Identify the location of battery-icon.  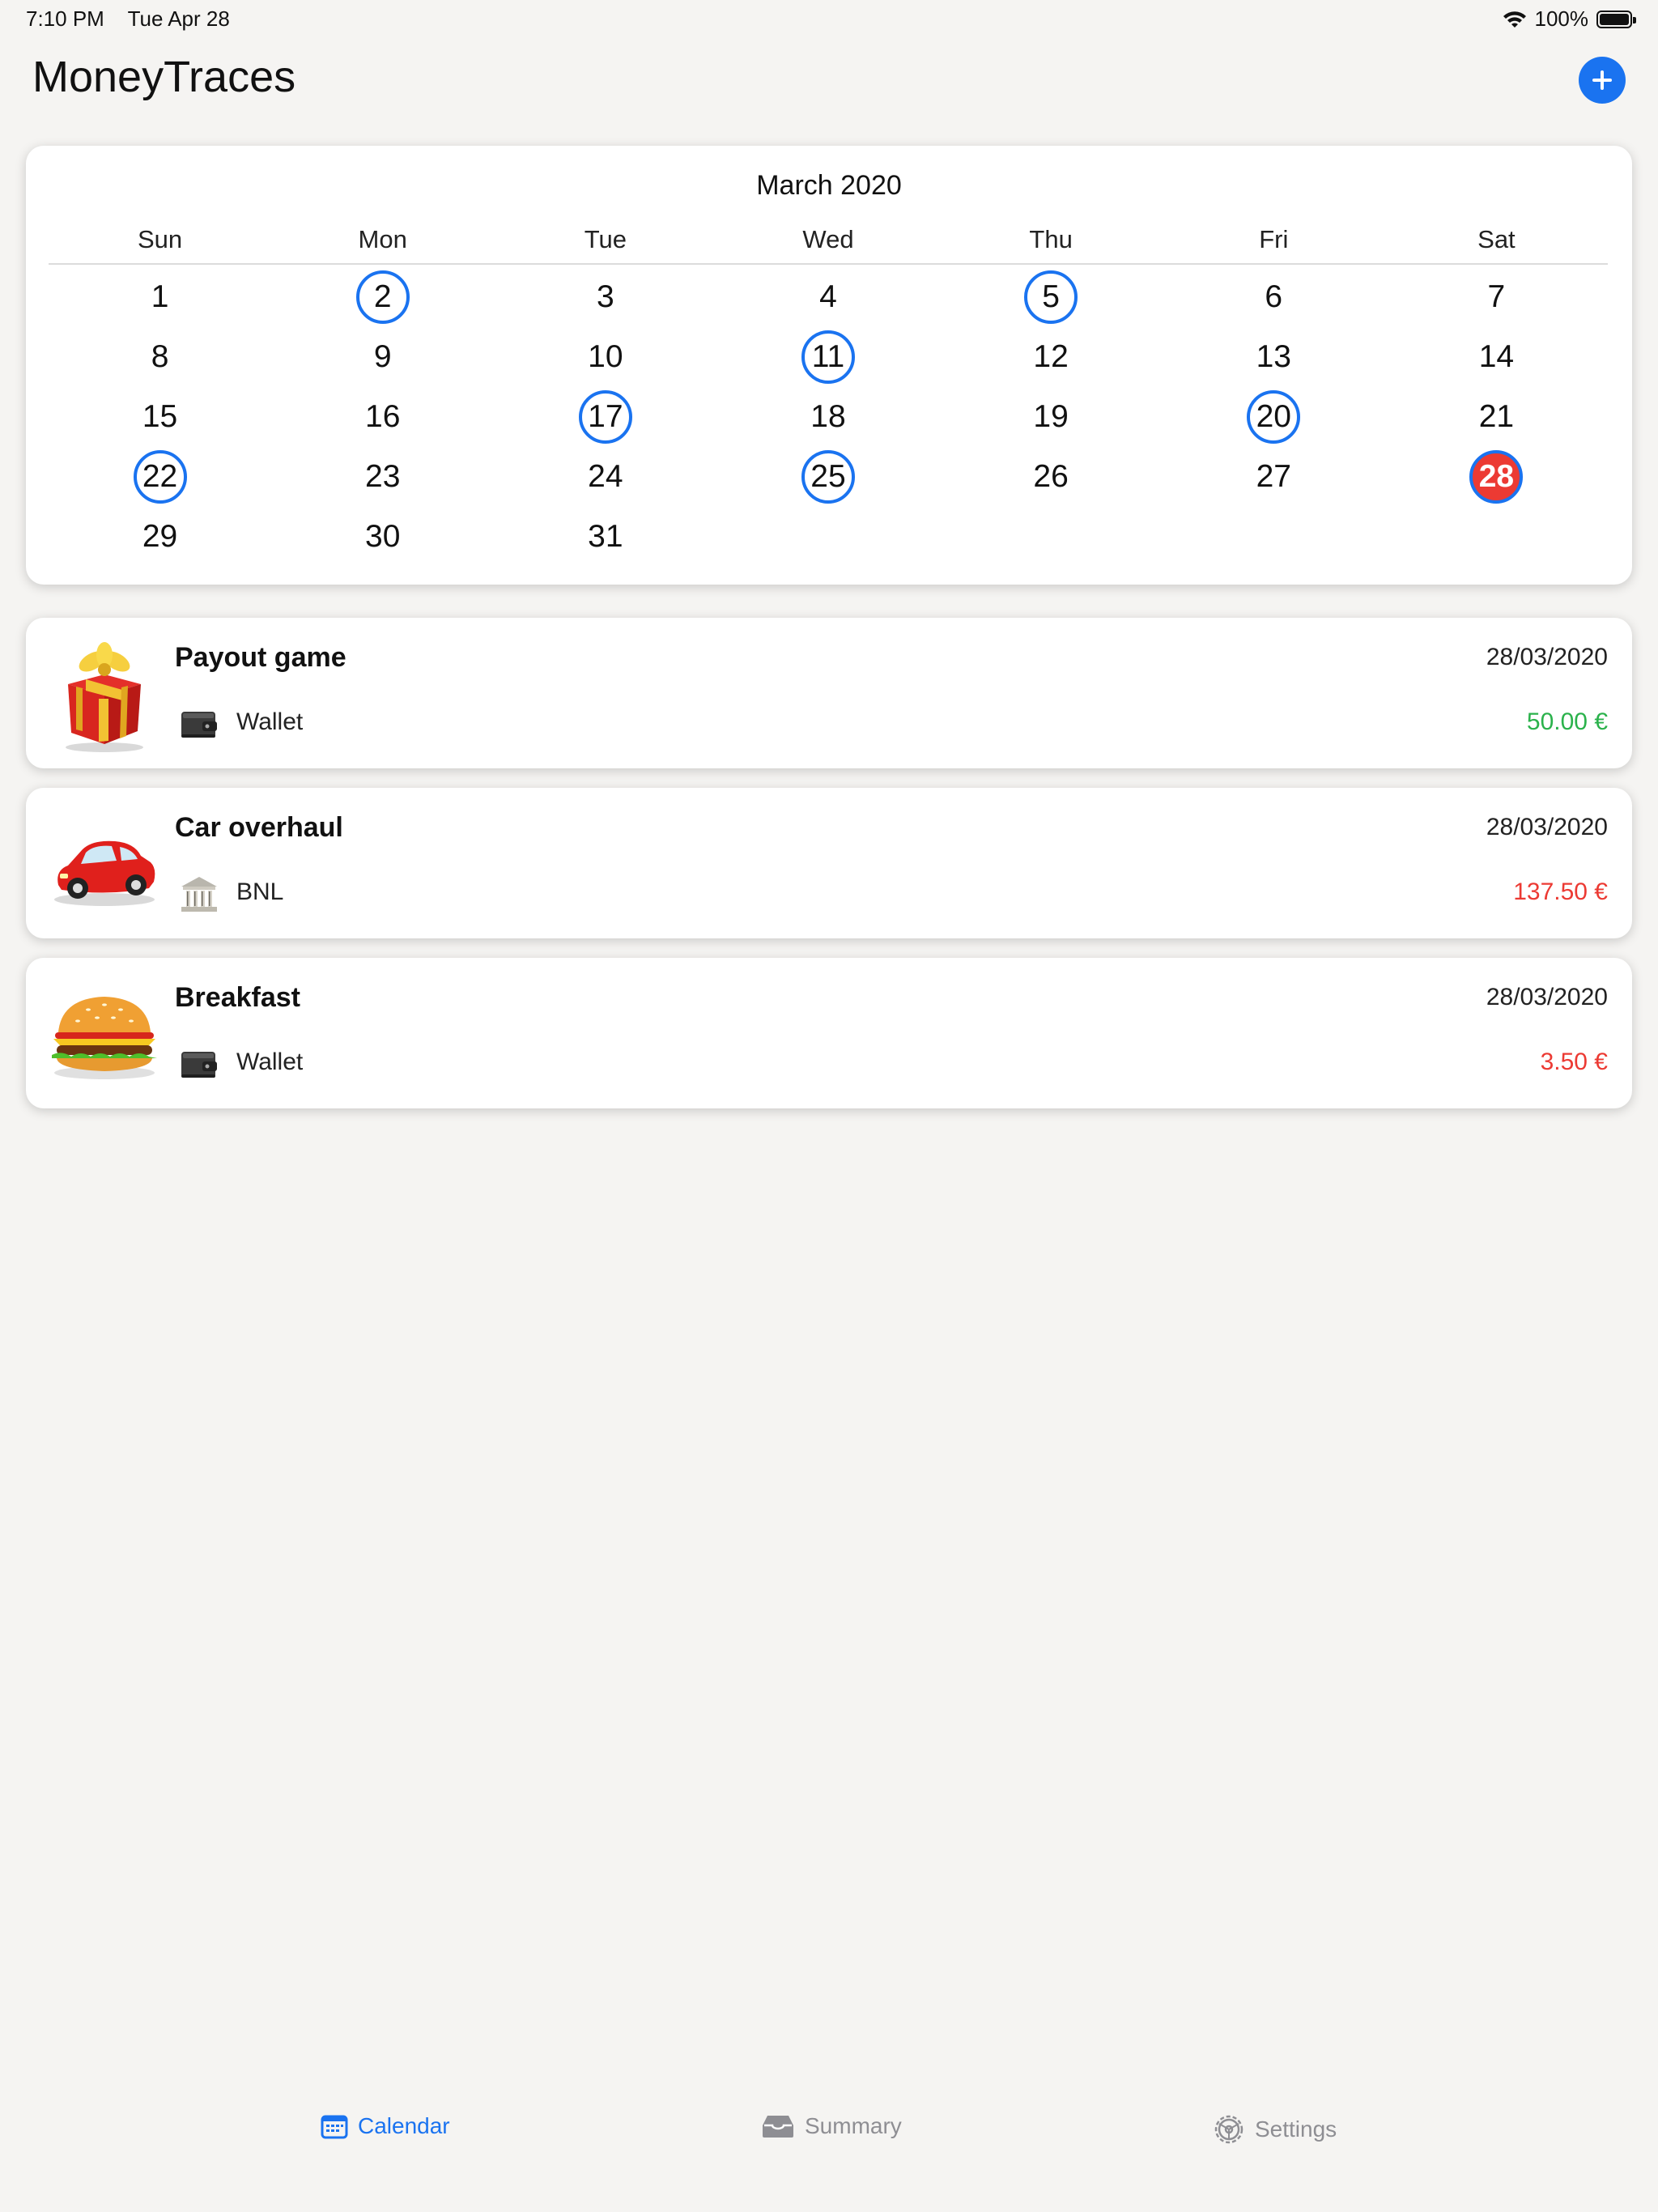
(1616, 19).